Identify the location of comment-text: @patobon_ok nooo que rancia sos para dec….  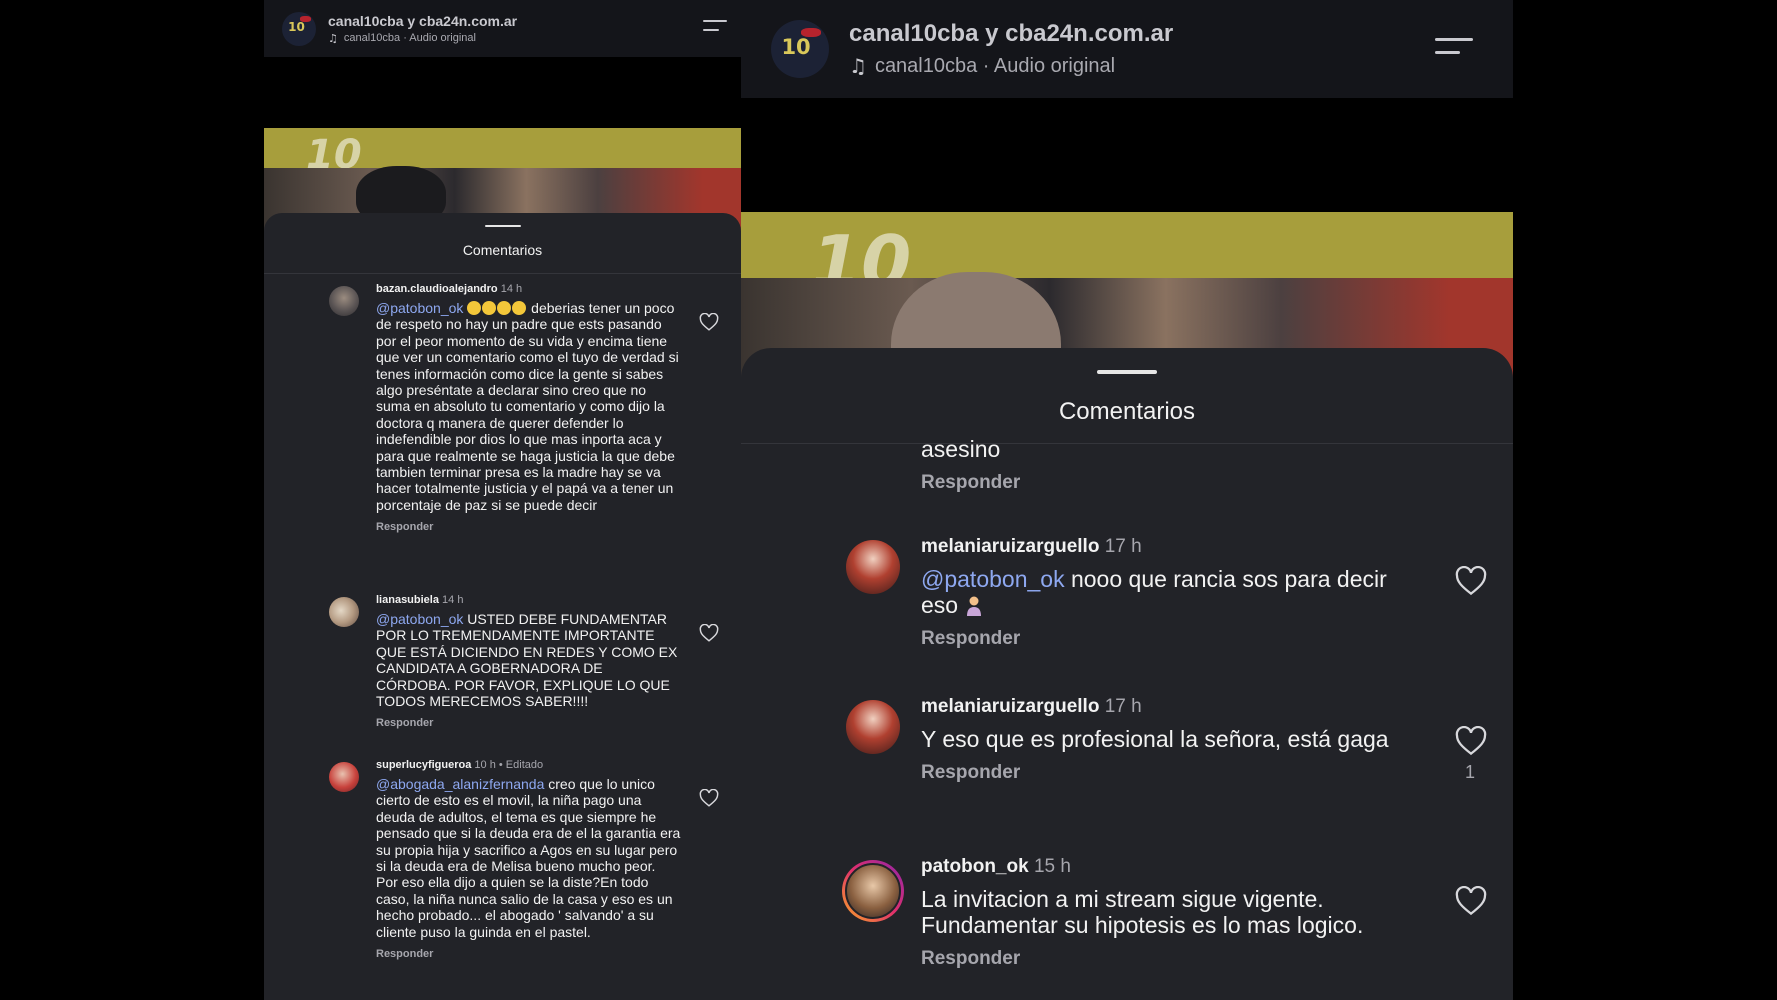
(1154, 592).